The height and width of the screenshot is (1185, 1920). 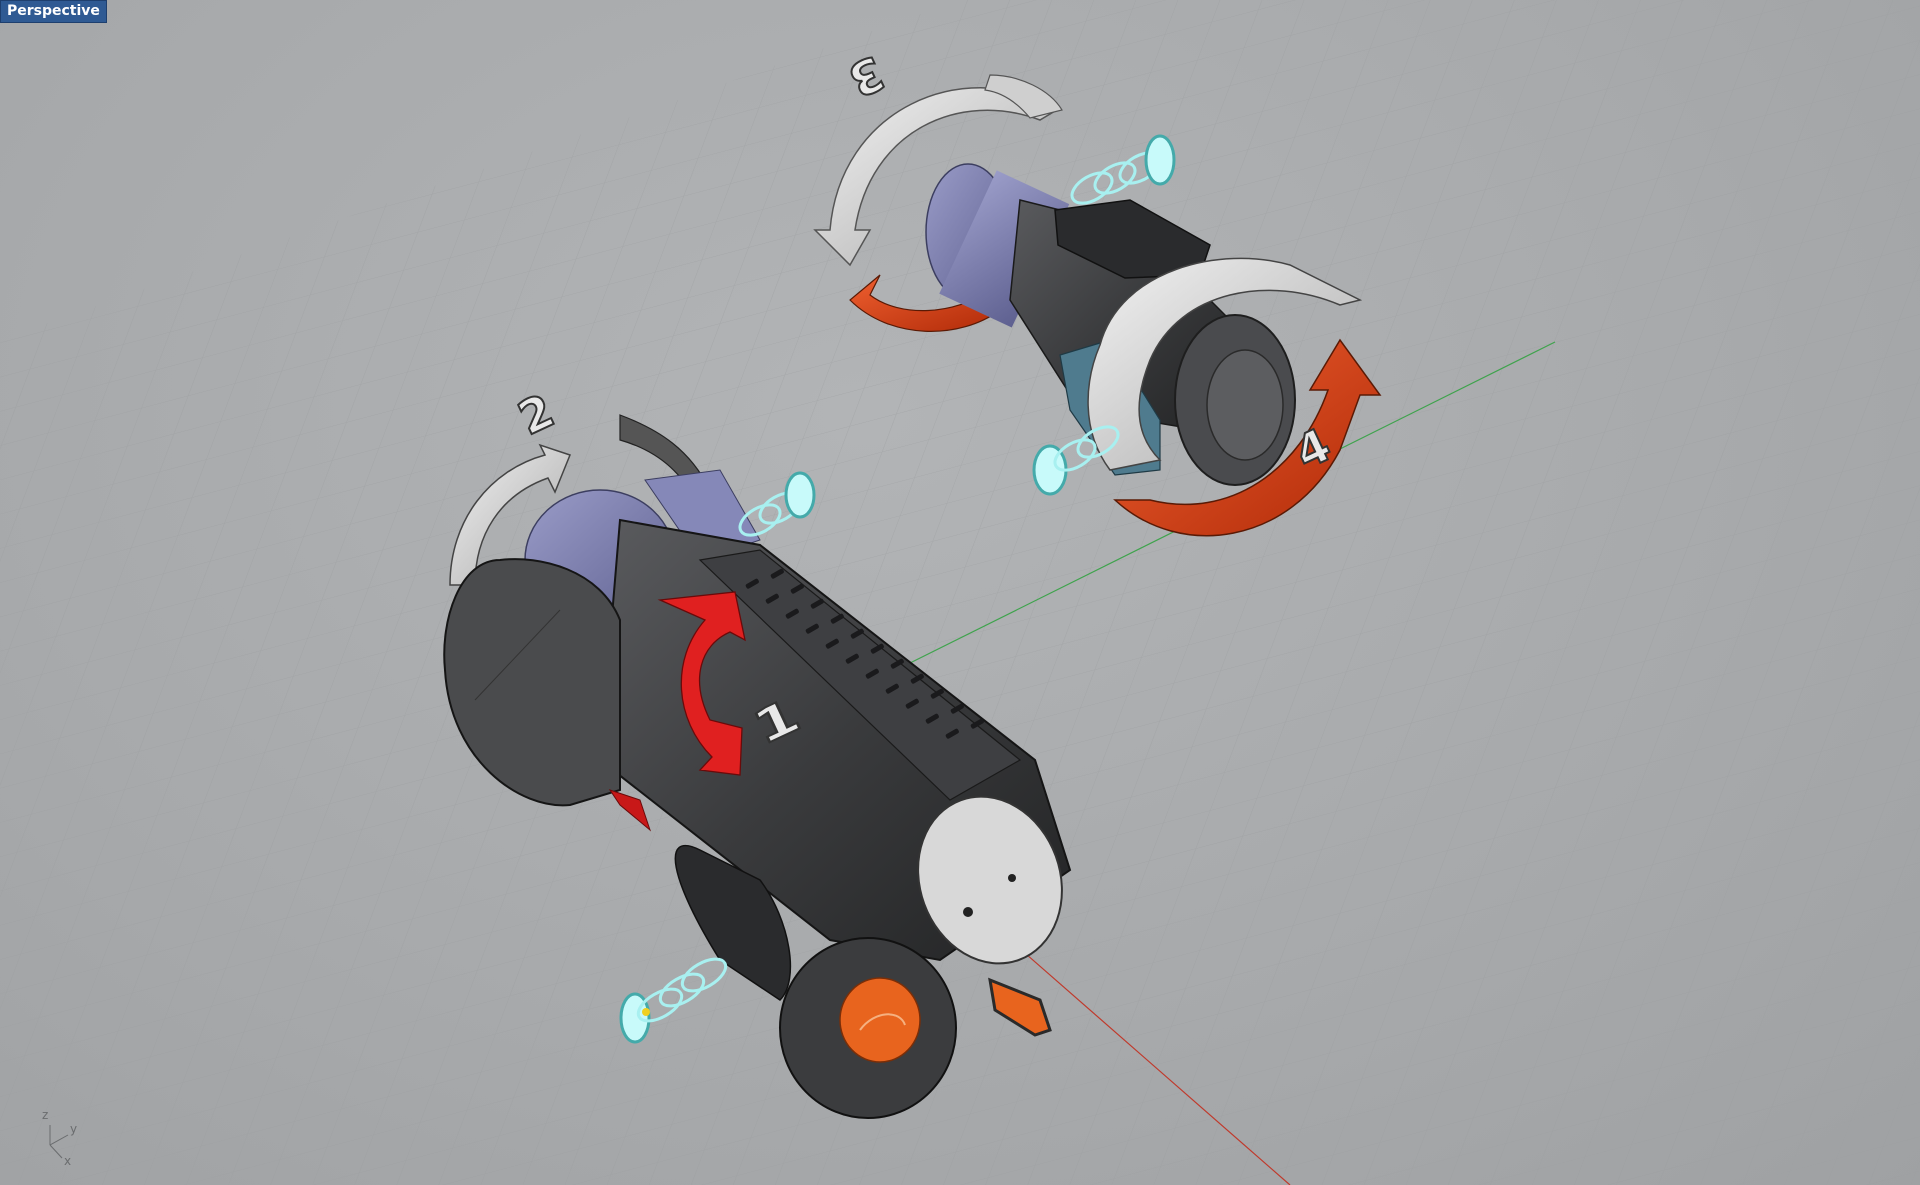 I want to click on axis-label-z: z, so click(x=45, y=1115).